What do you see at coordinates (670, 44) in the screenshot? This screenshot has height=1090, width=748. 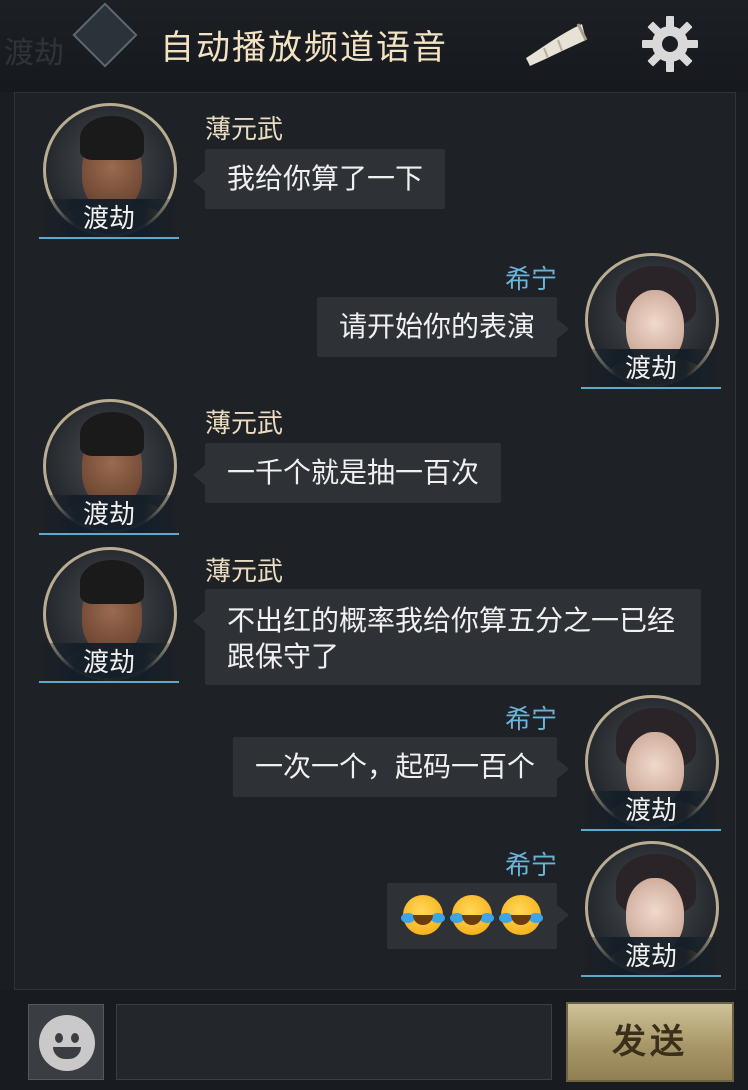 I see `gear-icon` at bounding box center [670, 44].